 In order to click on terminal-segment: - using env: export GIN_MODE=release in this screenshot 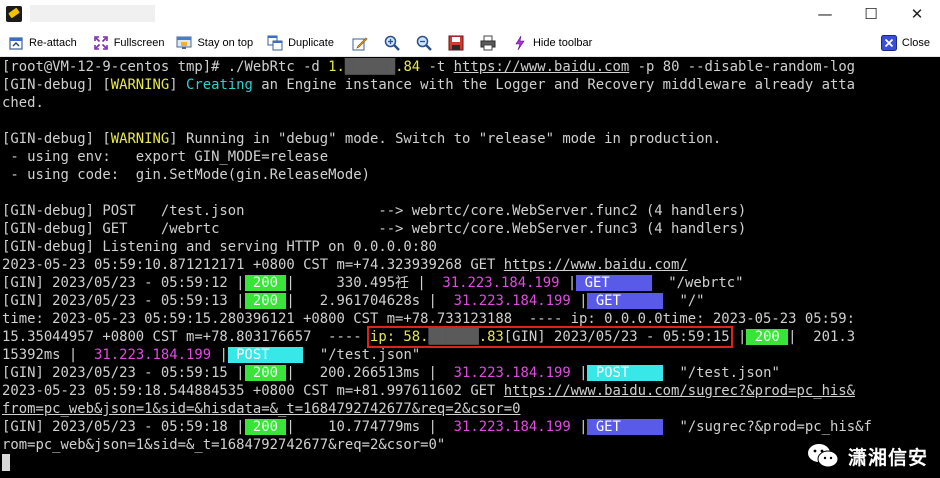, I will do `click(165, 157)`.